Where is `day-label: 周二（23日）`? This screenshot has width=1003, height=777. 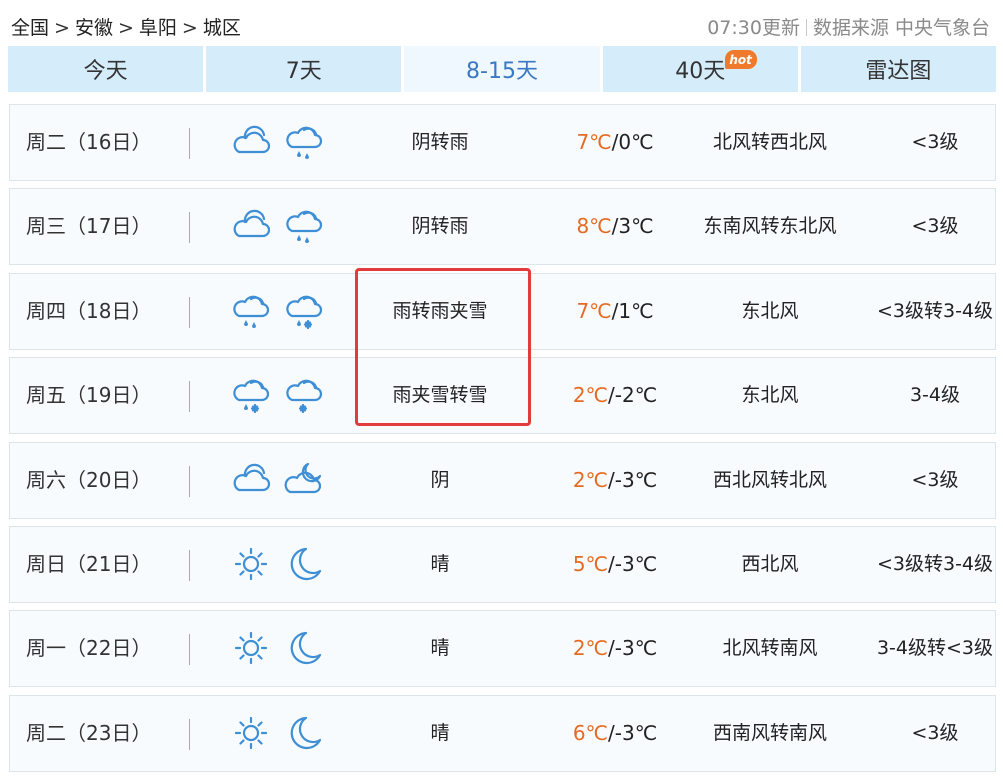 day-label: 周二（23日） is located at coordinates (89, 732).